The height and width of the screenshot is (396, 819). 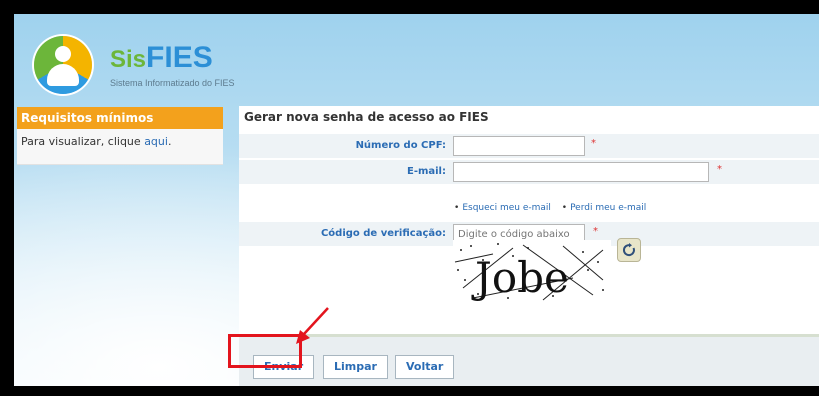 What do you see at coordinates (629, 250) in the screenshot?
I see `refresh-captcha-icon` at bounding box center [629, 250].